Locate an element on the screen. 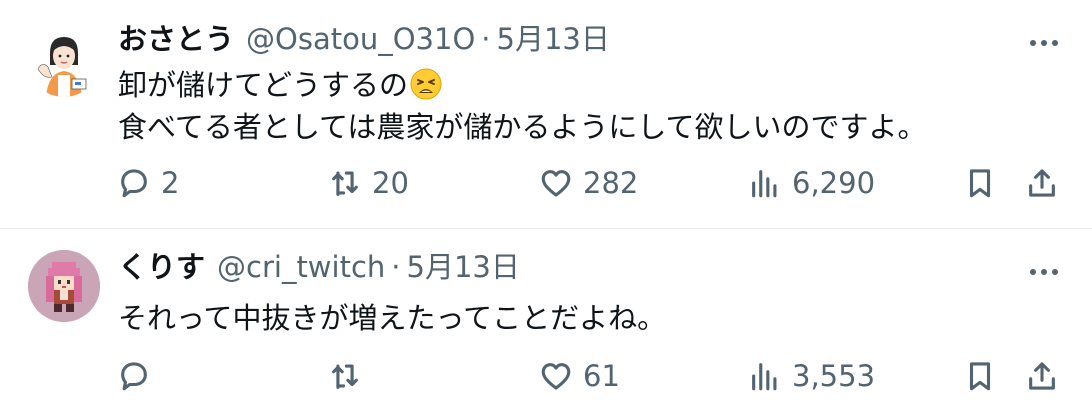 This screenshot has height=416, width=1092. user-handle: @Osatou_O31O is located at coordinates (360, 39).